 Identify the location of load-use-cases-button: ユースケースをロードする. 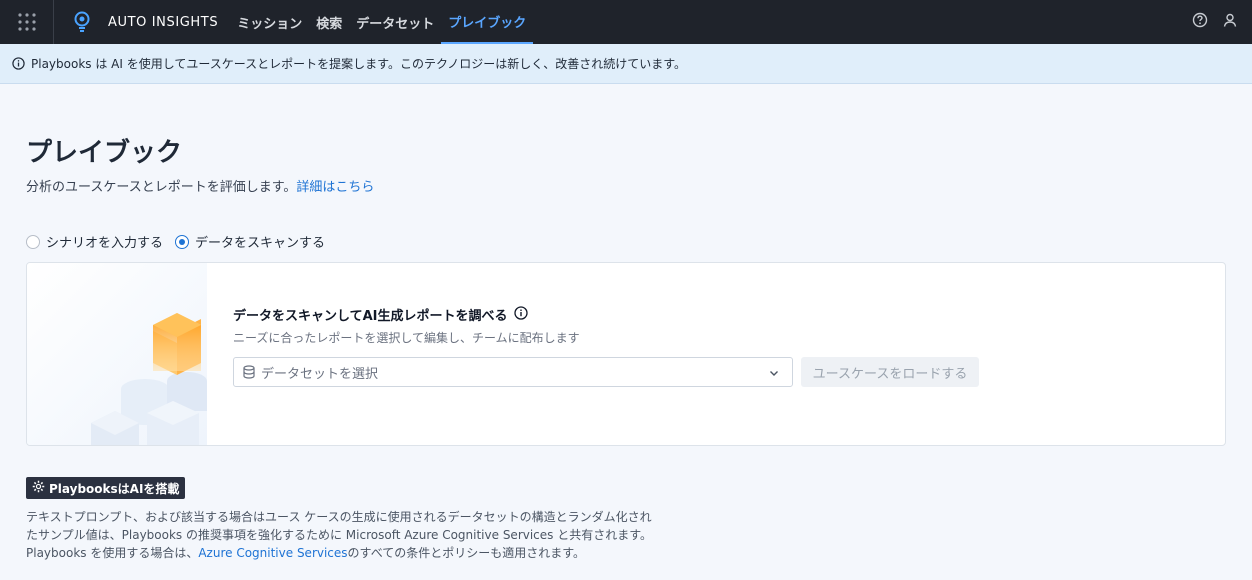
(890, 372).